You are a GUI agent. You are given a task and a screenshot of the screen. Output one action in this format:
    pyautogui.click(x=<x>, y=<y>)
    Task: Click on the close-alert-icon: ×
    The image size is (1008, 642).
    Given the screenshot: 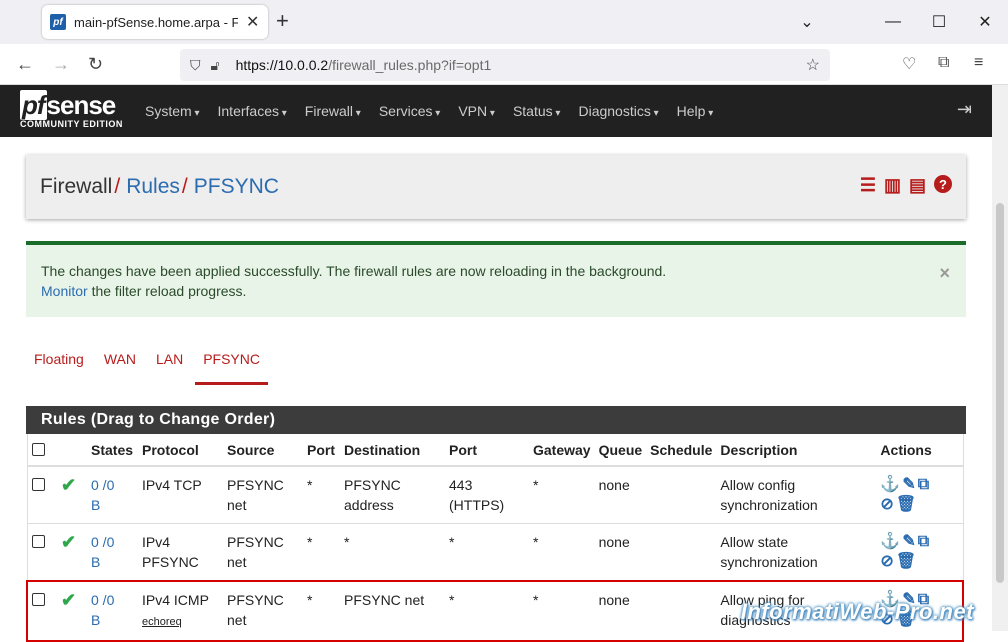 What is the action you would take?
    pyautogui.click(x=944, y=273)
    